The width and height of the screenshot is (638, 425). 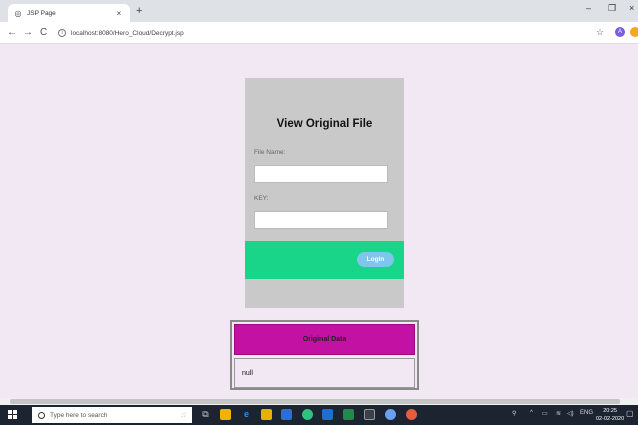 I want to click on globe-icon: ◎, so click(x=18, y=13).